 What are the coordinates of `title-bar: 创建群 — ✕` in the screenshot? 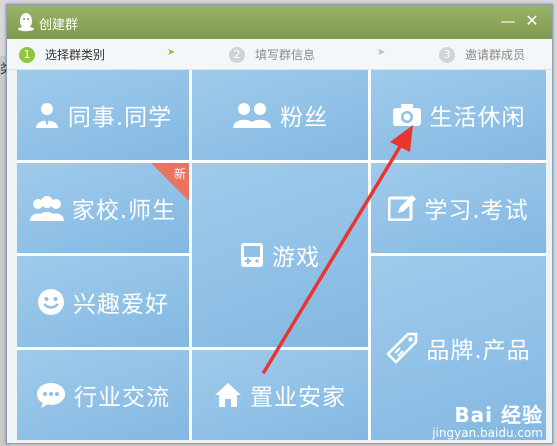 It's located at (279, 22).